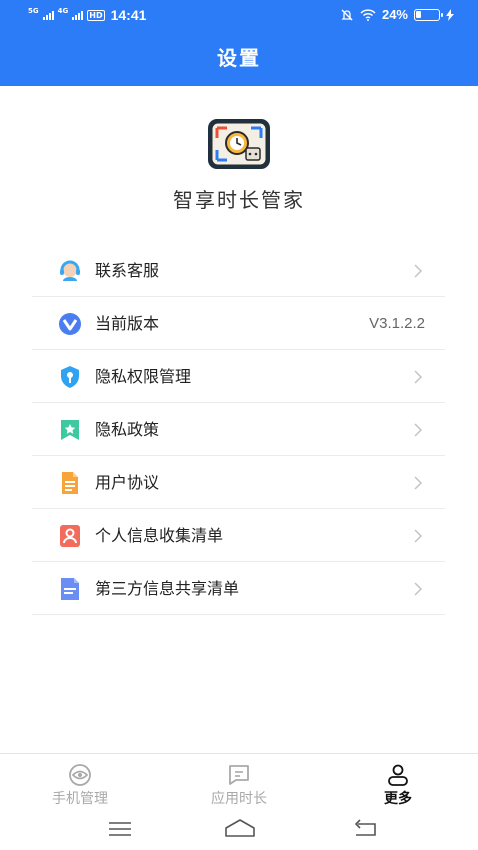 The width and height of the screenshot is (478, 850). I want to click on tab-more: 更多, so click(398, 782).